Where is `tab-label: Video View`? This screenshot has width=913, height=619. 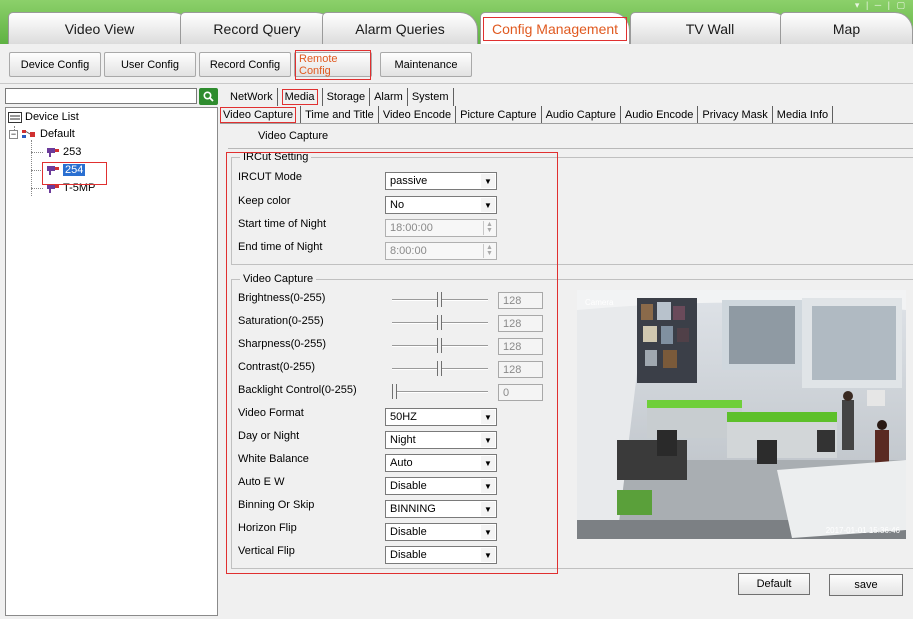
tab-label: Video View is located at coordinates (99, 28).